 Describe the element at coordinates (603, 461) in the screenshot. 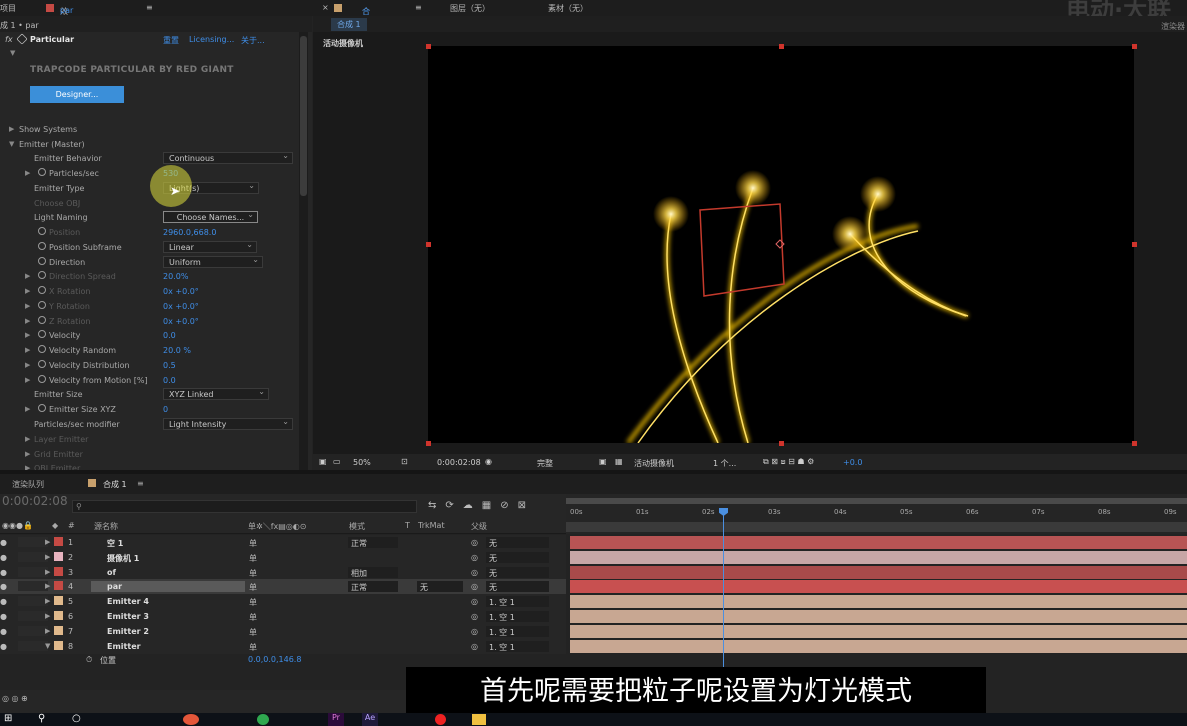

I see `region-icon: ▣` at that location.